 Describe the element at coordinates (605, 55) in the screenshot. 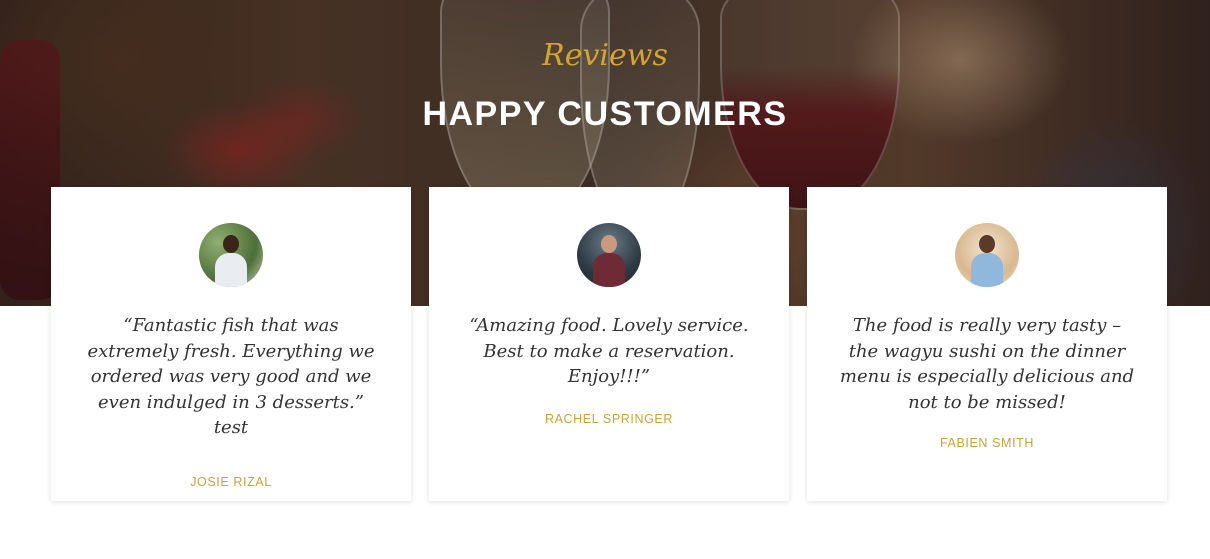

I see `section-eyebrow: Reviews` at that location.